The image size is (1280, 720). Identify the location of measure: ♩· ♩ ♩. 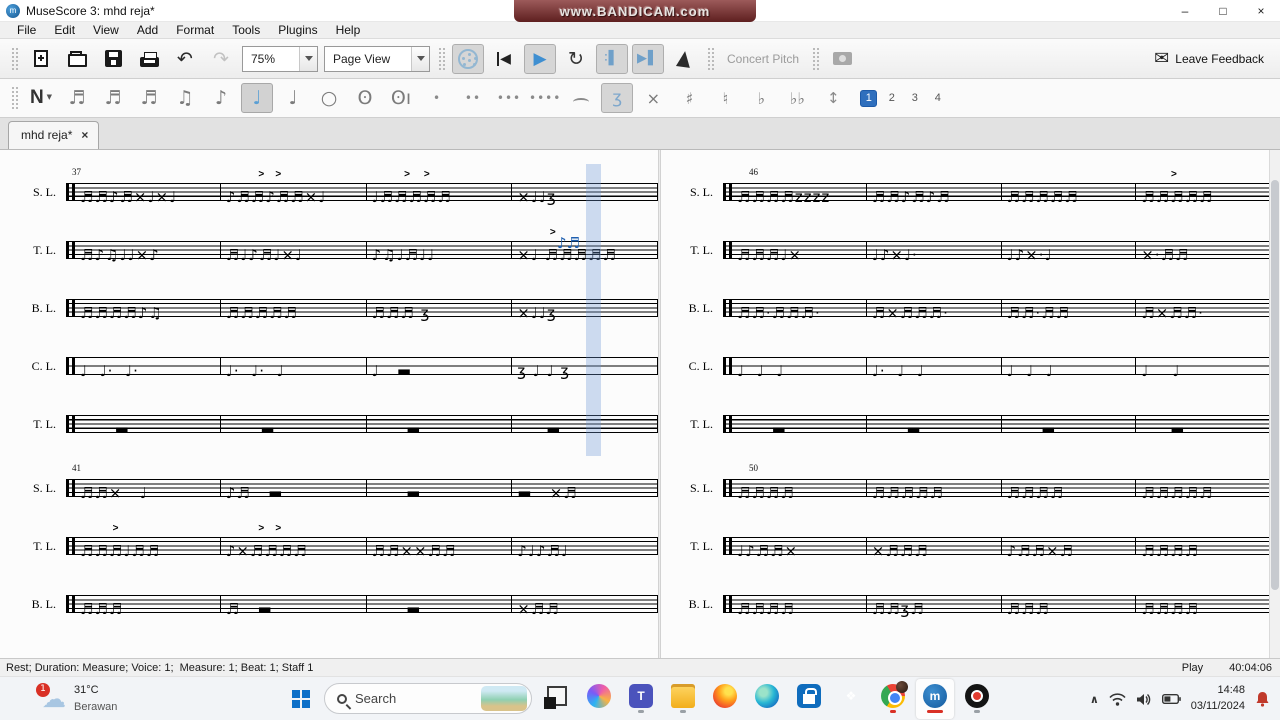
(934, 368).